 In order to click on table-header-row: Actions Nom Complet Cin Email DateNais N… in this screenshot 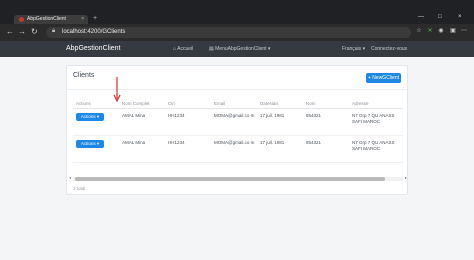, I will do `click(238, 104)`.